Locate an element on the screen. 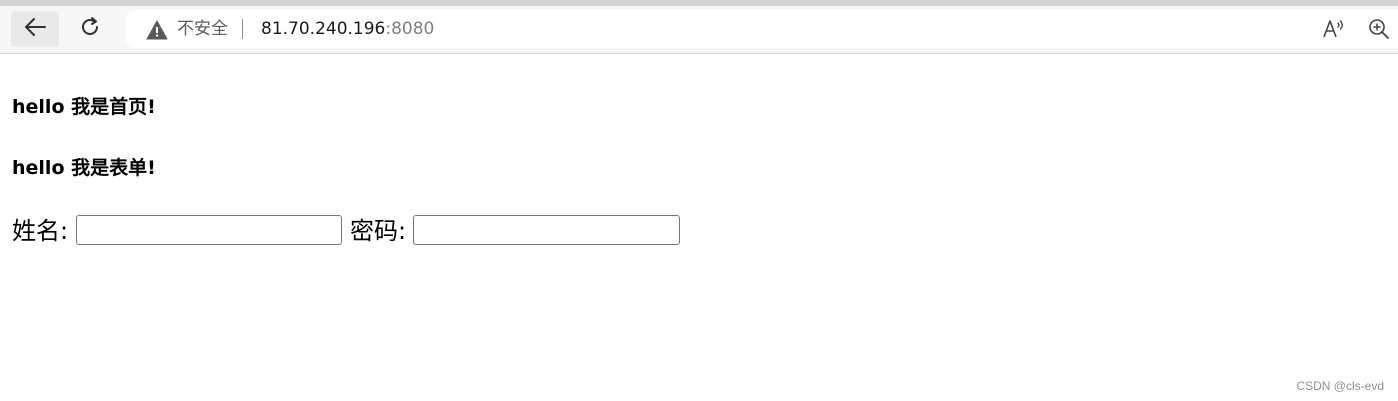  zoom-in-icon is located at coordinates (1379, 29).